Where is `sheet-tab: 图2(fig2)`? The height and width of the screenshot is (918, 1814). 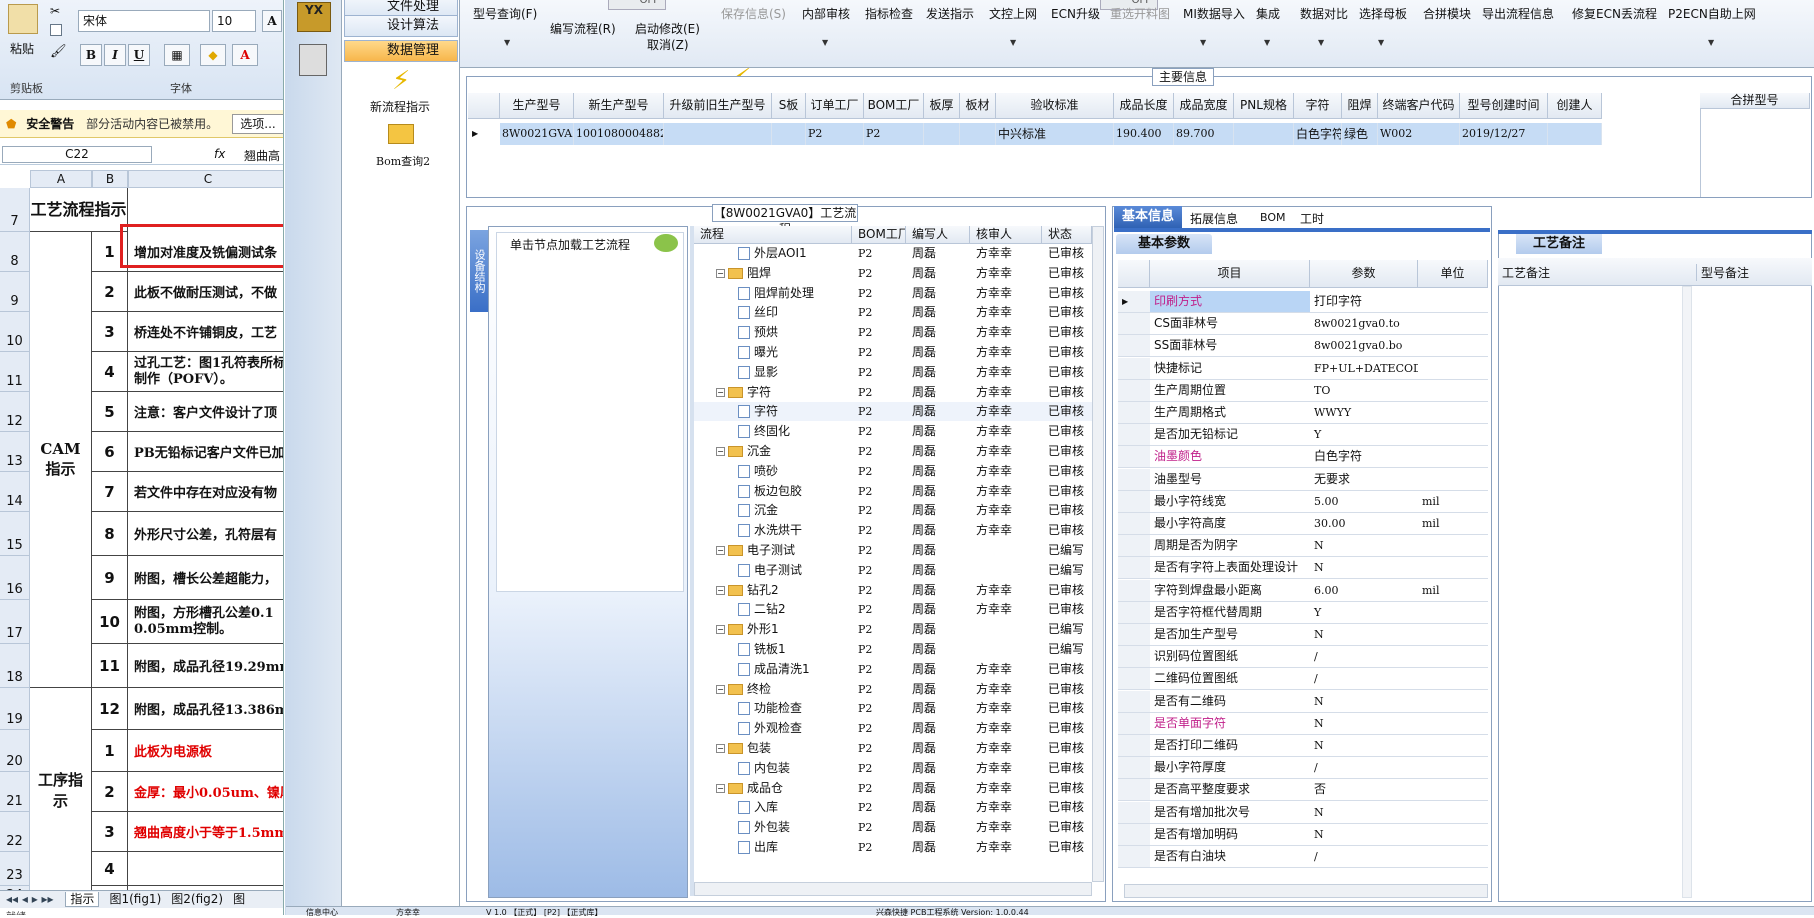 sheet-tab: 图2(fig2) is located at coordinates (197, 899).